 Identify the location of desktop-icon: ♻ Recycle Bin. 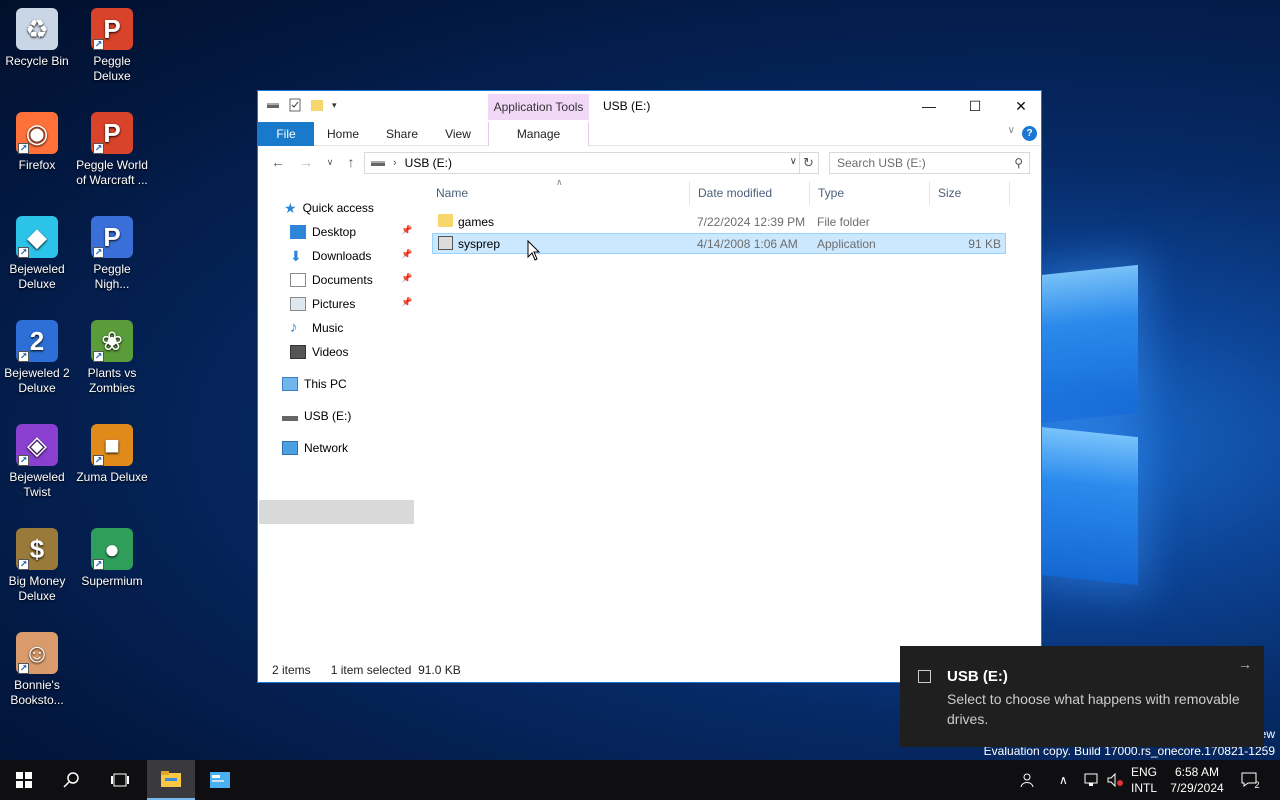
(37, 38).